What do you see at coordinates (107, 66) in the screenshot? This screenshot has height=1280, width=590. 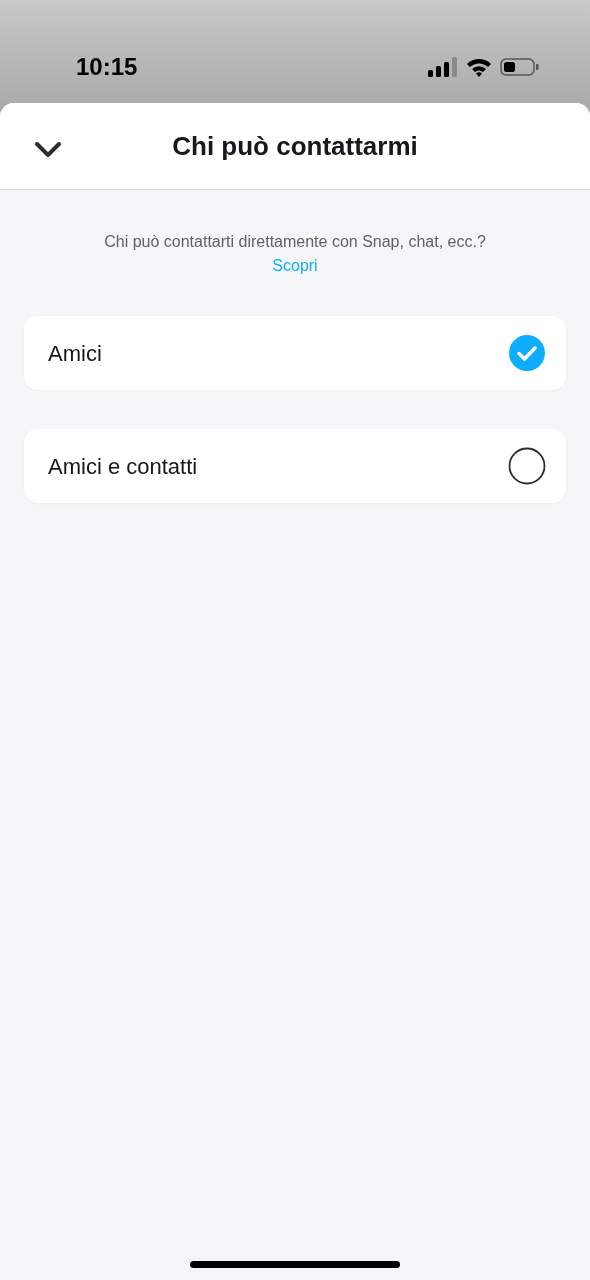 I see `status-time: 10:15` at bounding box center [107, 66].